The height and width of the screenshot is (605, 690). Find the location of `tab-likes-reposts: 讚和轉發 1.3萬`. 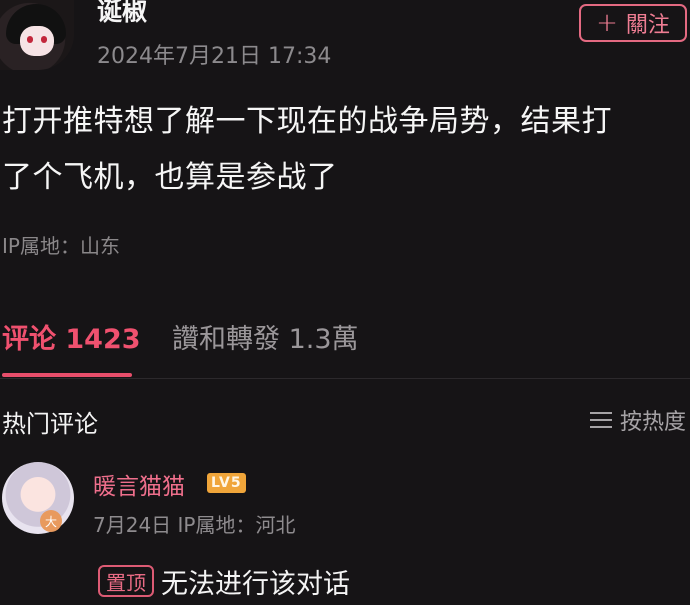

tab-likes-reposts: 讚和轉發 1.3萬 is located at coordinates (265, 336).